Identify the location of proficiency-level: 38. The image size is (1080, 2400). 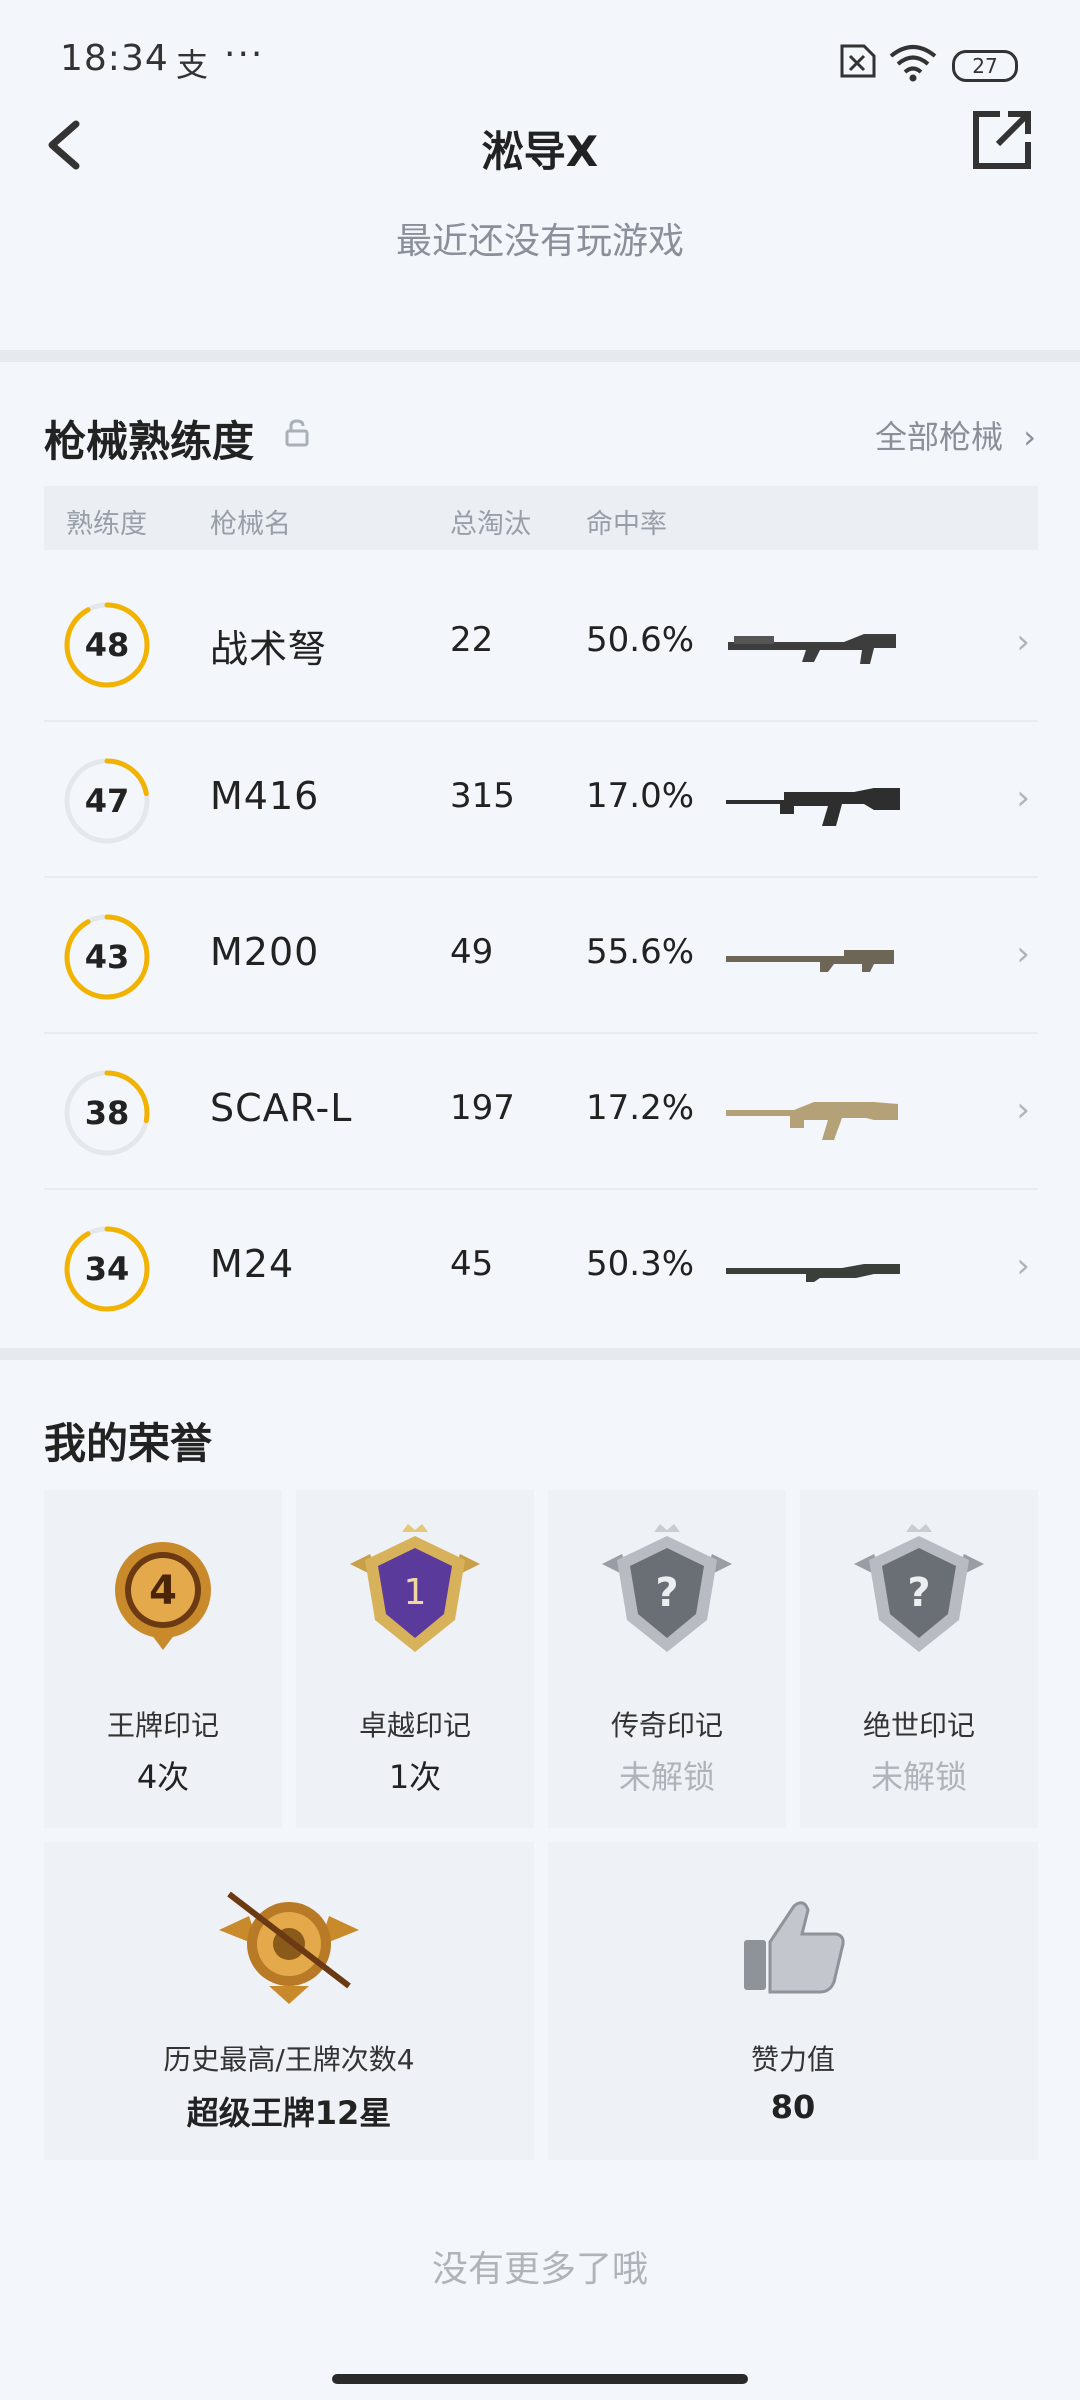
(107, 1113).